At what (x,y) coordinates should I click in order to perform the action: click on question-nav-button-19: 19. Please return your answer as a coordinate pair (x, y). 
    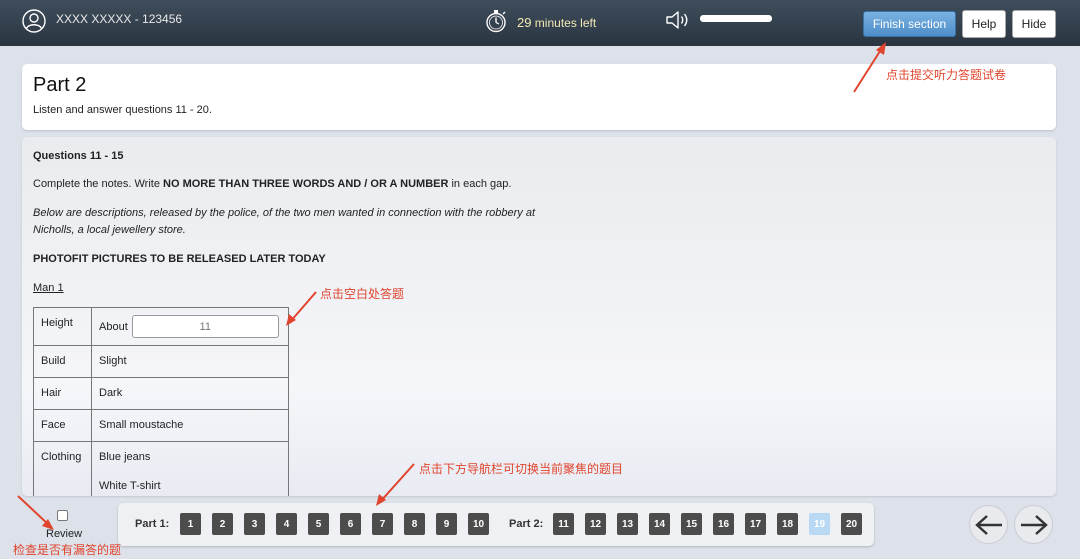
    Looking at the image, I should click on (819, 524).